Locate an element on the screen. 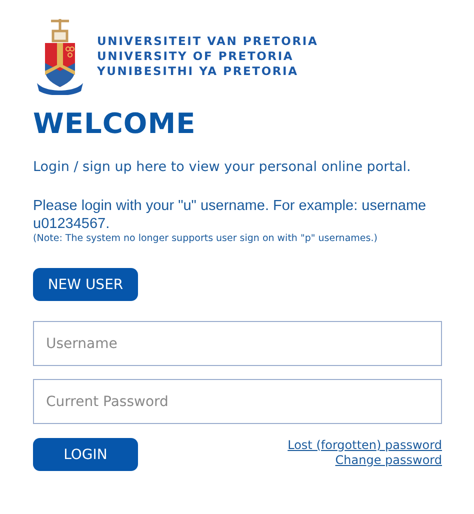 This screenshot has height=514, width=474. intro-text: Login / sign up here to view your personal online portal. is located at coordinates (222, 167).